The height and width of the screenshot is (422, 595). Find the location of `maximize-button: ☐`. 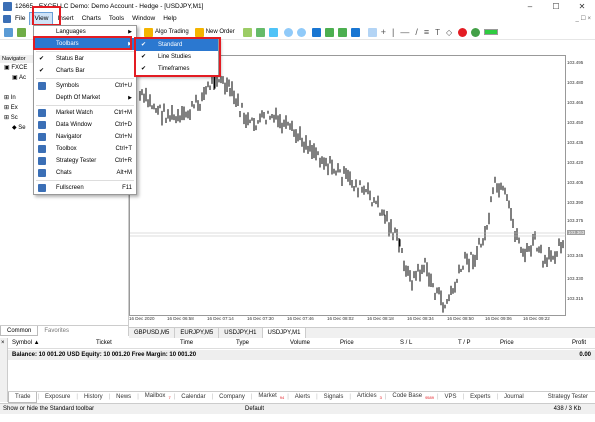

maximize-button: ☐ is located at coordinates (556, 6).